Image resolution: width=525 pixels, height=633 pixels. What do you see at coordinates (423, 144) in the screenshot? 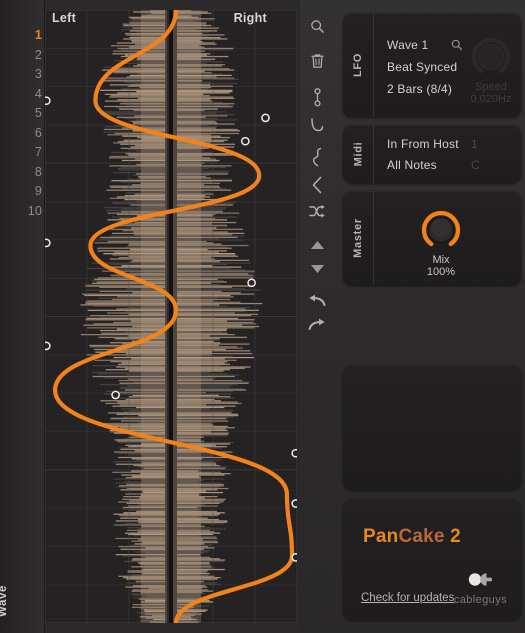
I see `midi-input: In From Host` at bounding box center [423, 144].